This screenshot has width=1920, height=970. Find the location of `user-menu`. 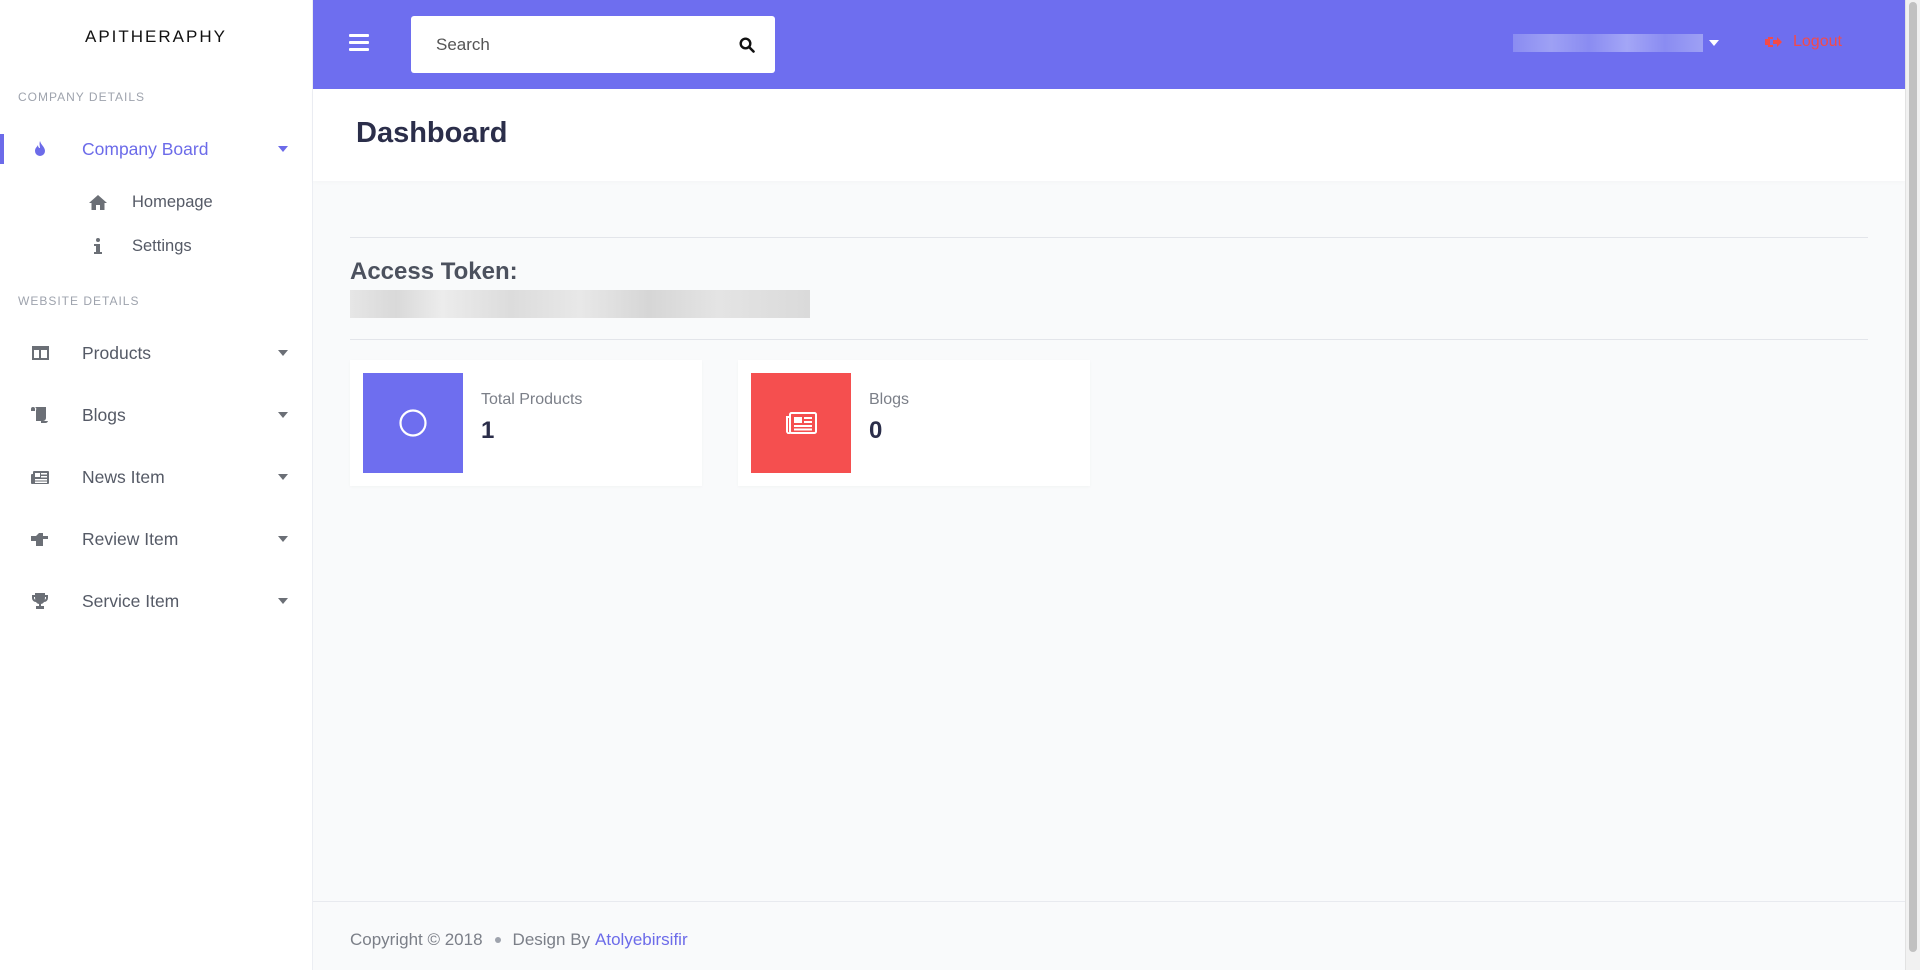

user-menu is located at coordinates (1616, 43).